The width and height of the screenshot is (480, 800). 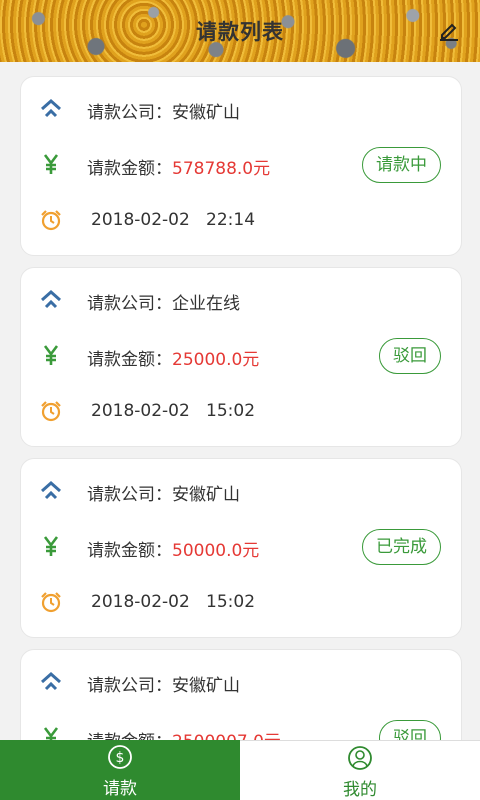 What do you see at coordinates (120, 789) in the screenshot?
I see `tab-label: 请款` at bounding box center [120, 789].